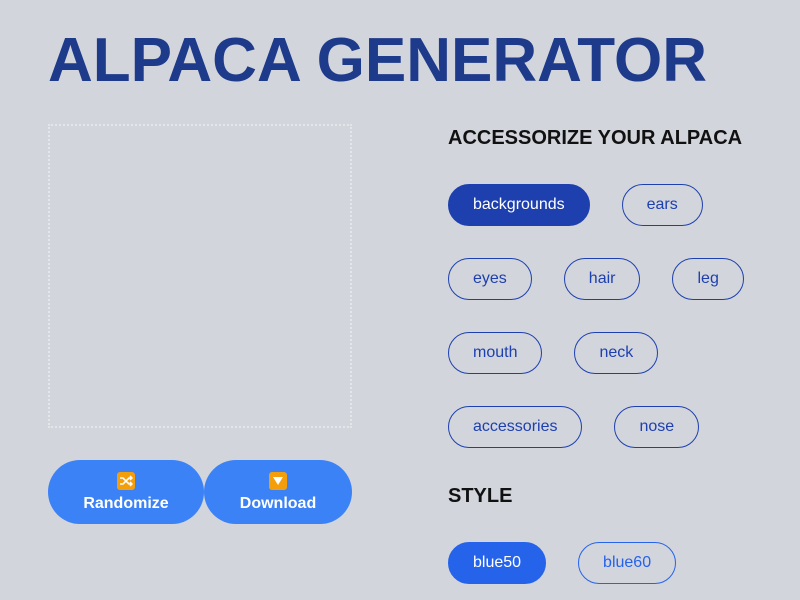 This screenshot has height=600, width=800. Describe the element at coordinates (378, 60) in the screenshot. I see `app-title: ALPACA GENERATOR` at that location.